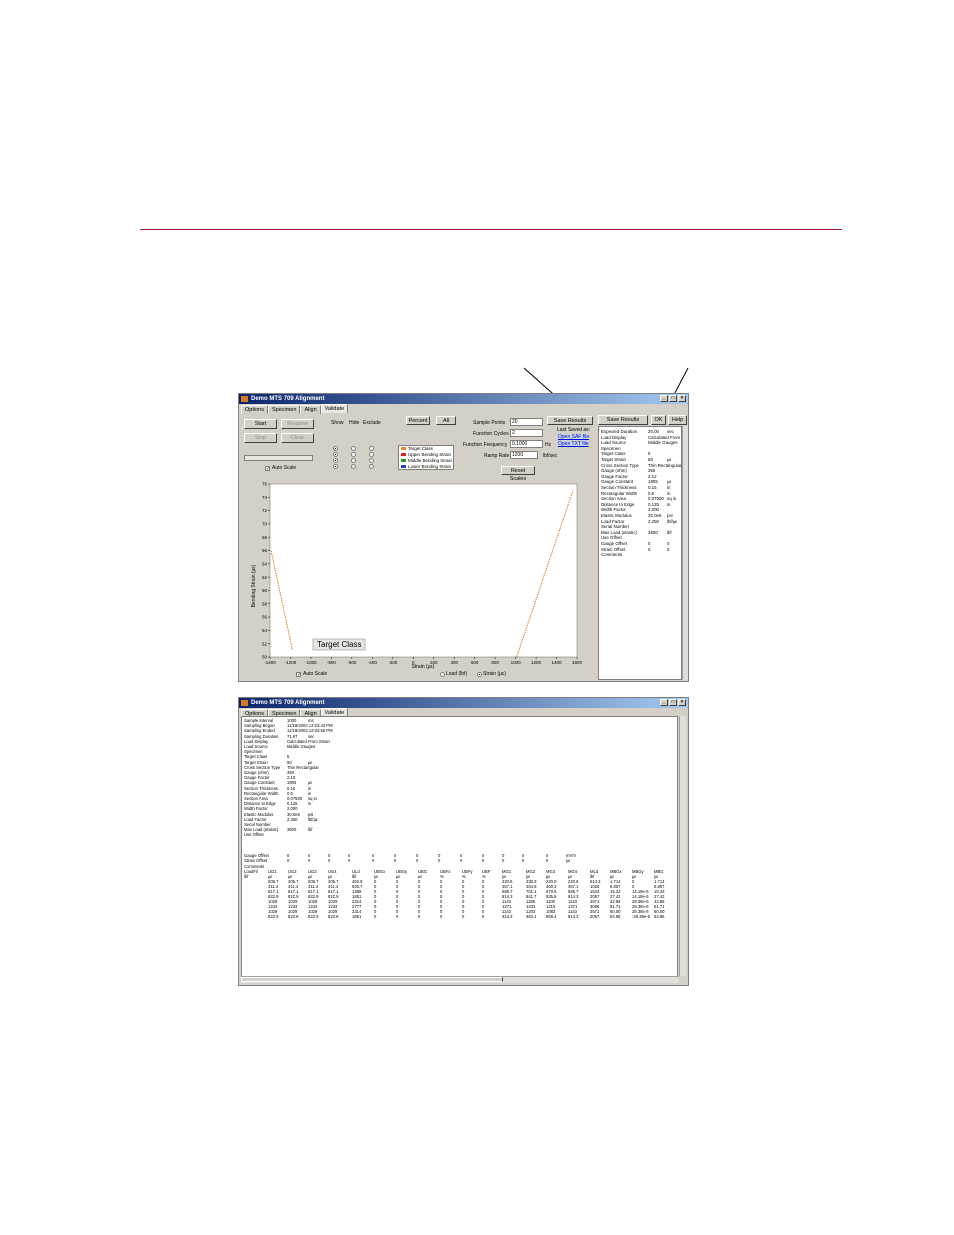 The width and height of the screenshot is (954, 1235). I want to click on property-row: Target Class 5, so click(641, 453).